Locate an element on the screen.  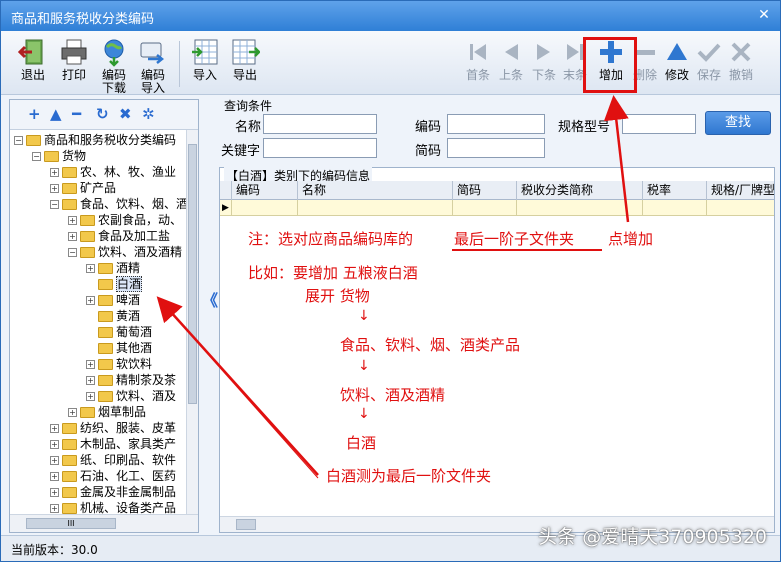
tree-node: + 农、林、牧、渔业 is located at coordinates (113, 172).